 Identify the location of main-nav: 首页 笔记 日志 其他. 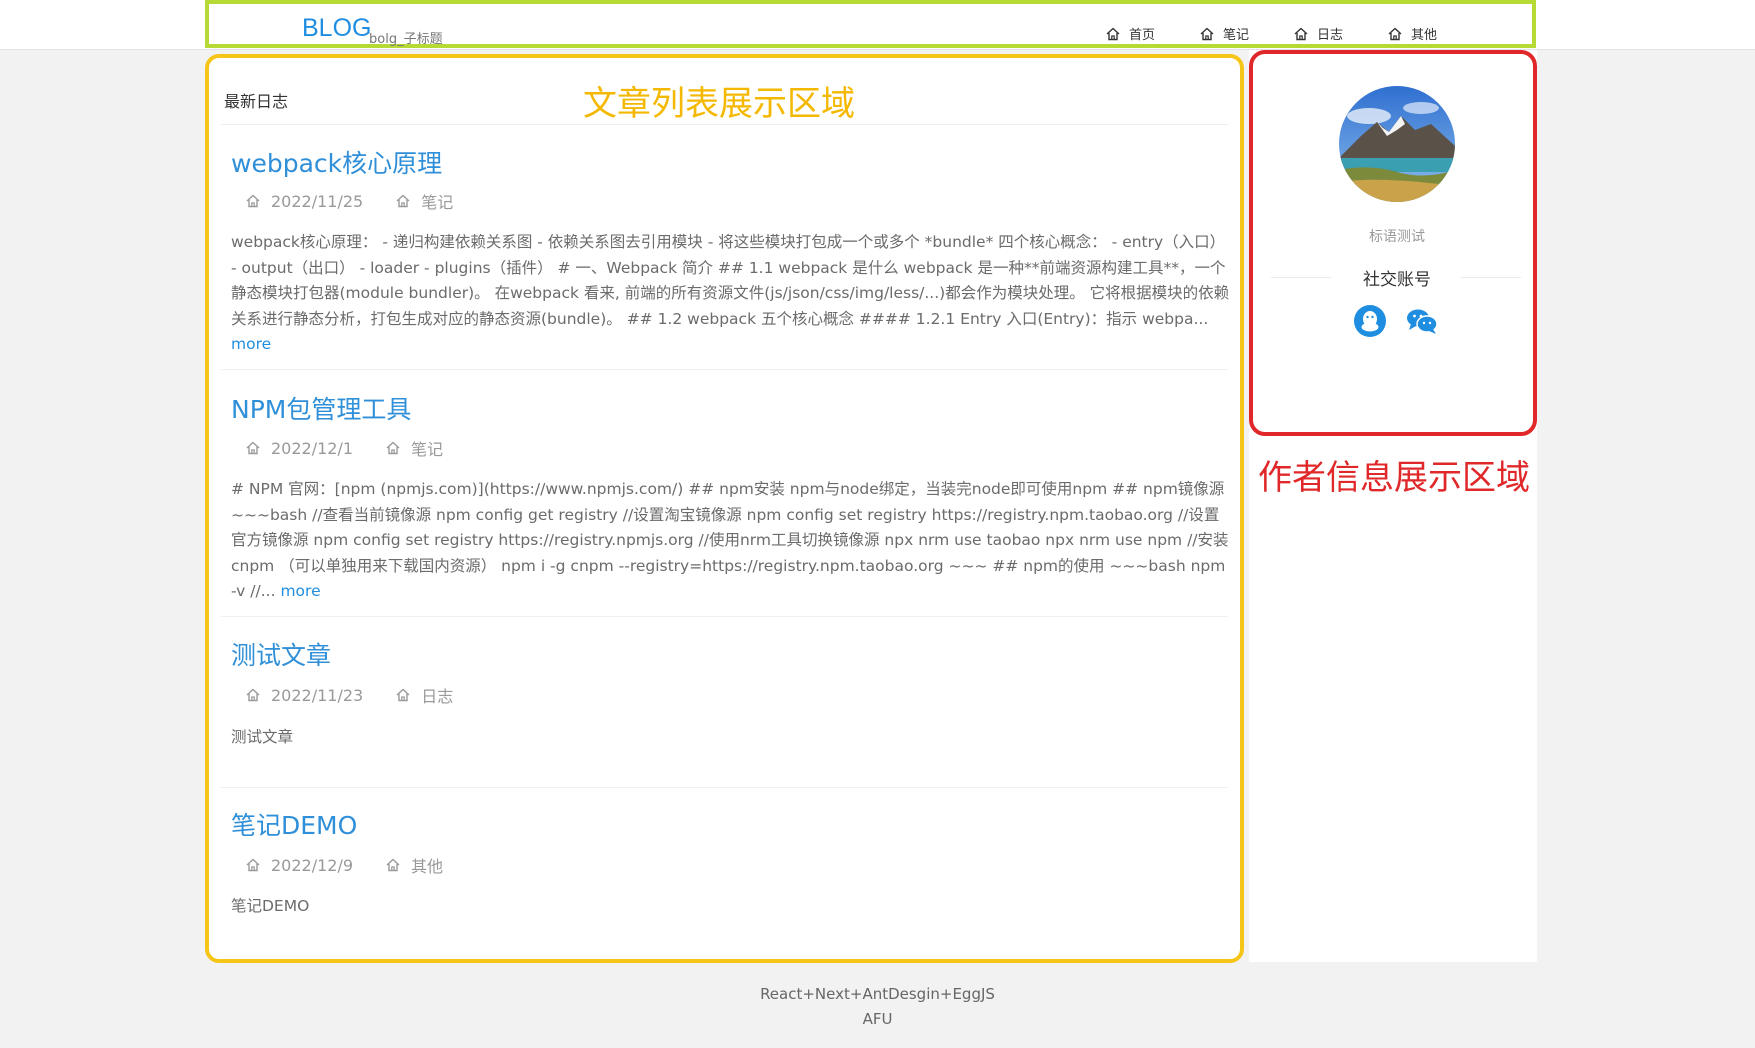
(1271, 33).